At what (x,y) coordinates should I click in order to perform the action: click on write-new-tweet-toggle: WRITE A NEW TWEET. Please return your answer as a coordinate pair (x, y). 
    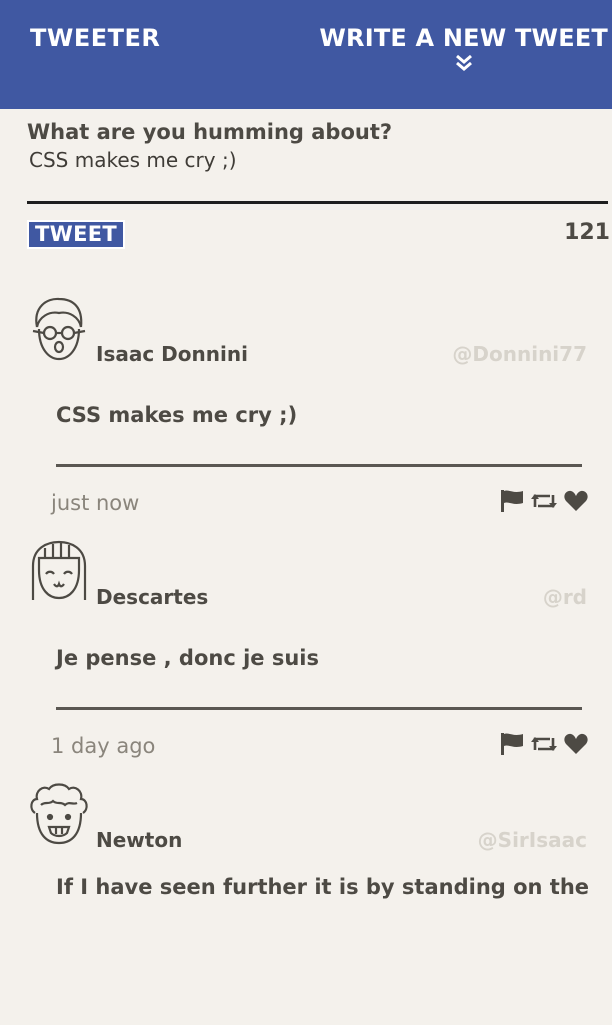
    Looking at the image, I should click on (463, 48).